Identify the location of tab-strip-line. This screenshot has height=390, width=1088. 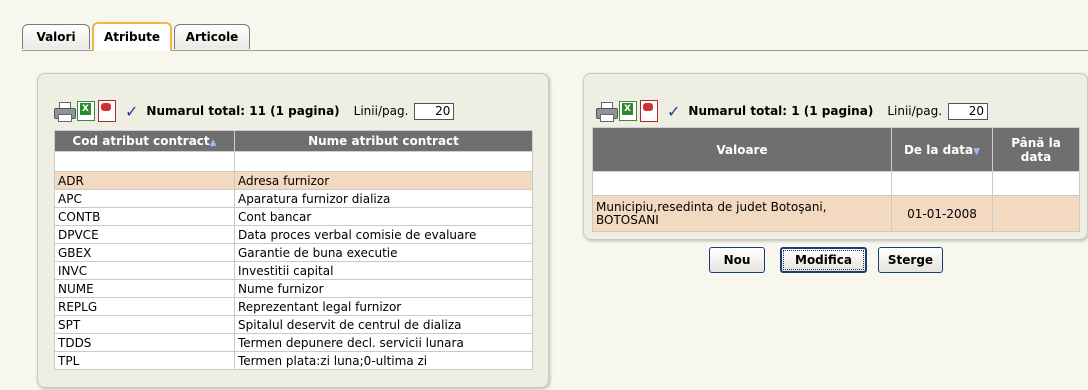
(555, 50).